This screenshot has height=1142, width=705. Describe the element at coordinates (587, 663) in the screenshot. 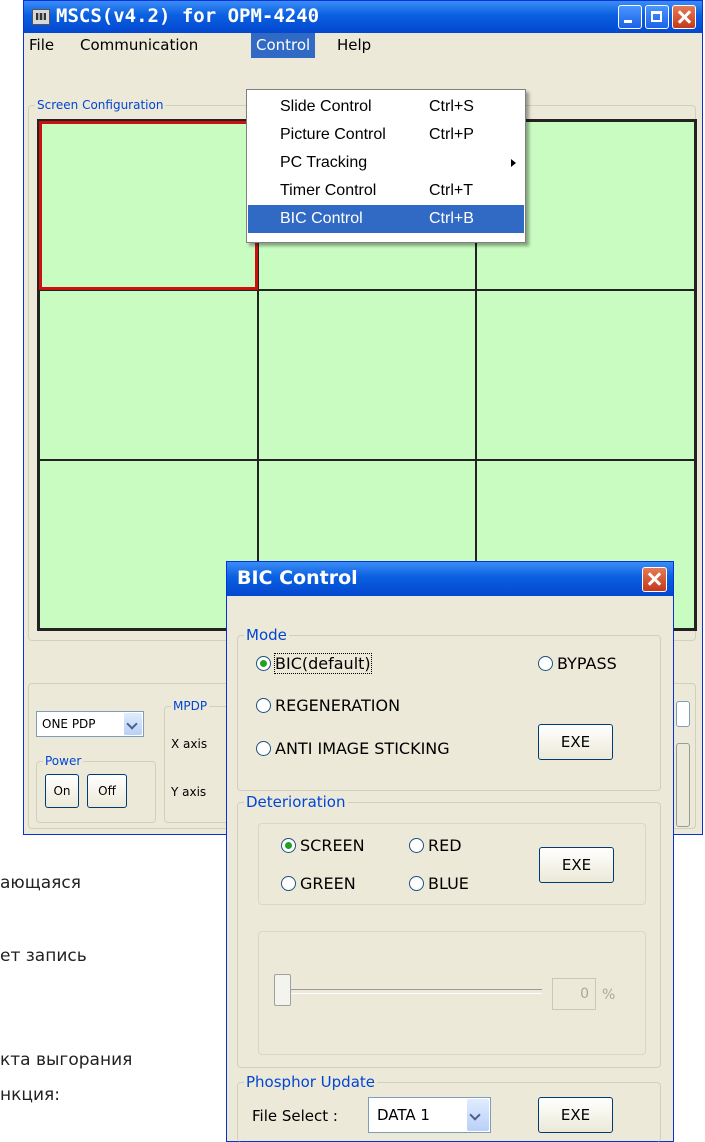

I see `radio-bypass-label: BYPASS` at that location.